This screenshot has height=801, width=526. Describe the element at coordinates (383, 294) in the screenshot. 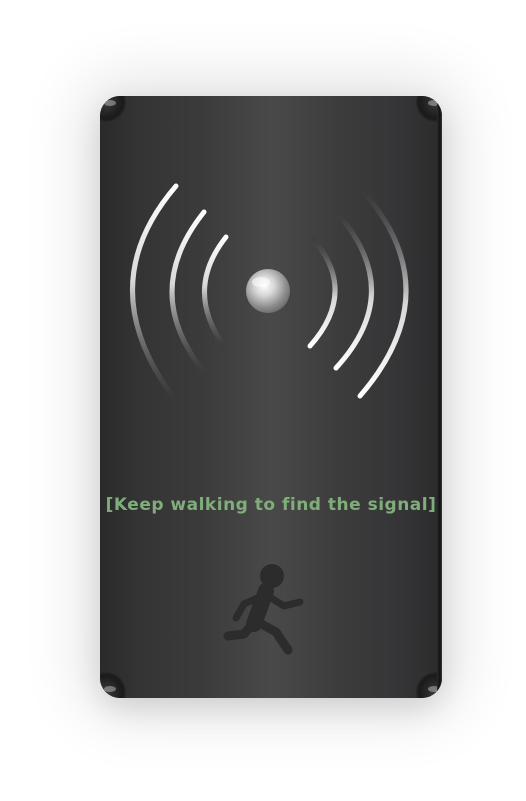

I see `signal-arc-right-outer` at that location.